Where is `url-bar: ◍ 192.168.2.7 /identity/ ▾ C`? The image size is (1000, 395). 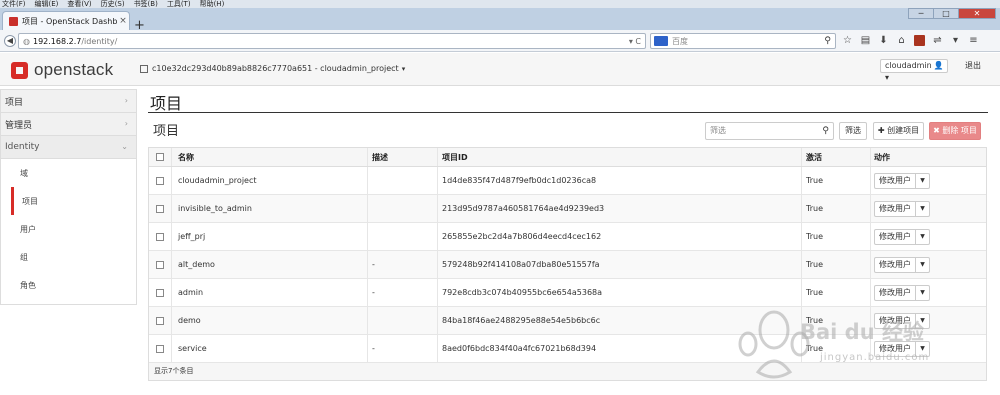
url-bar: ◍ 192.168.2.7 /identity/ ▾ C is located at coordinates (332, 41).